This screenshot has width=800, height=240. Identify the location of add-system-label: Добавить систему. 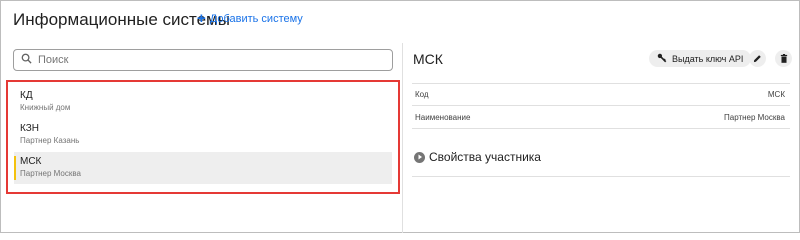
(256, 19).